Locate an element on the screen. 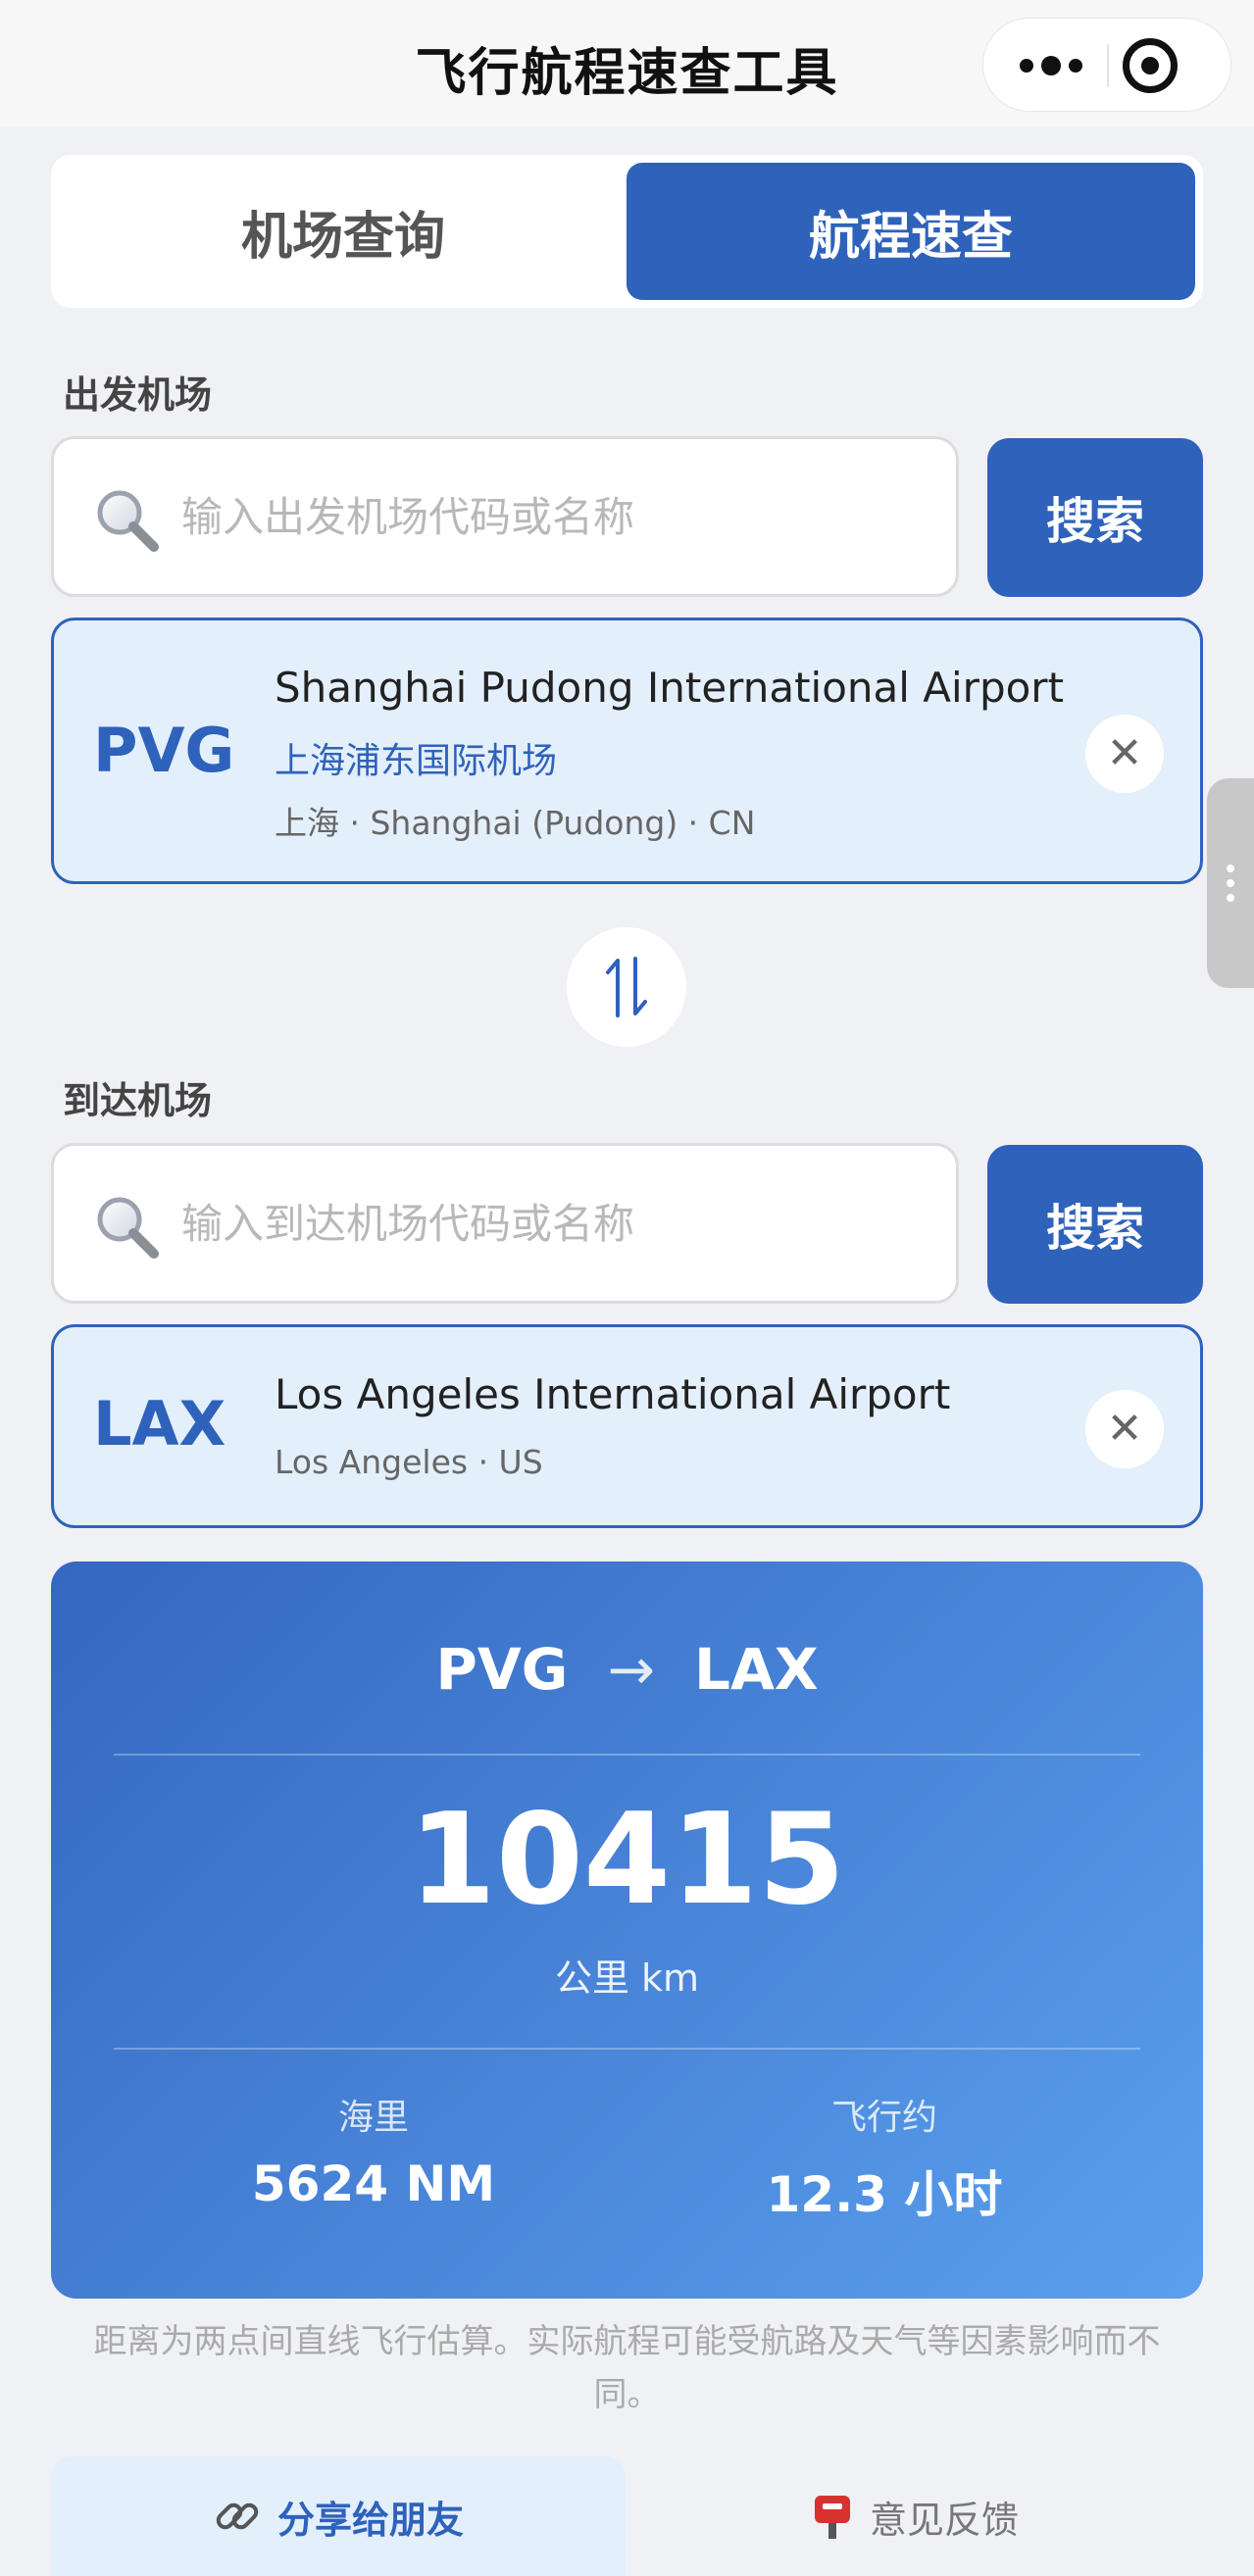 The image size is (1254, 2576). nautical-miles-value: 5624 NM is located at coordinates (373, 2183).